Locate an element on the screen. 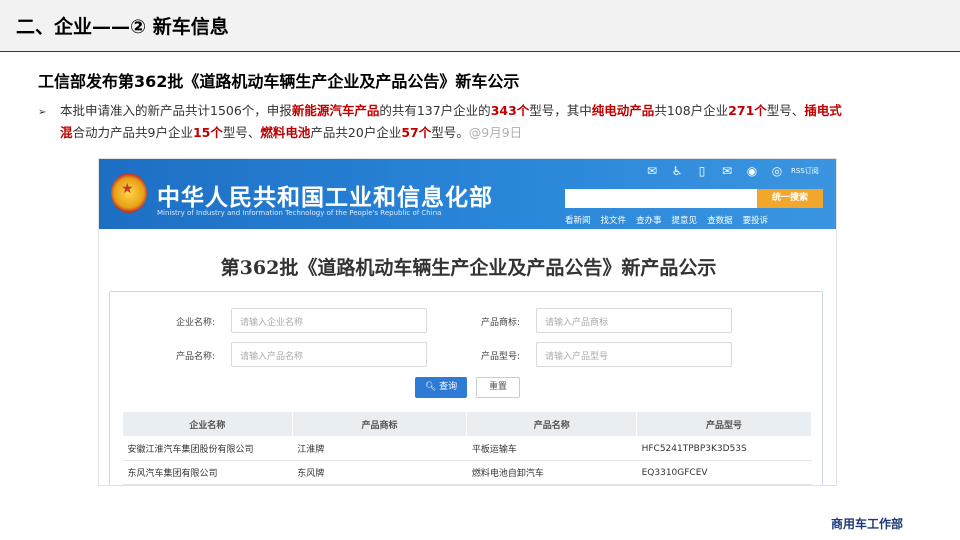  highlight-phev: 插电式 is located at coordinates (823, 110).